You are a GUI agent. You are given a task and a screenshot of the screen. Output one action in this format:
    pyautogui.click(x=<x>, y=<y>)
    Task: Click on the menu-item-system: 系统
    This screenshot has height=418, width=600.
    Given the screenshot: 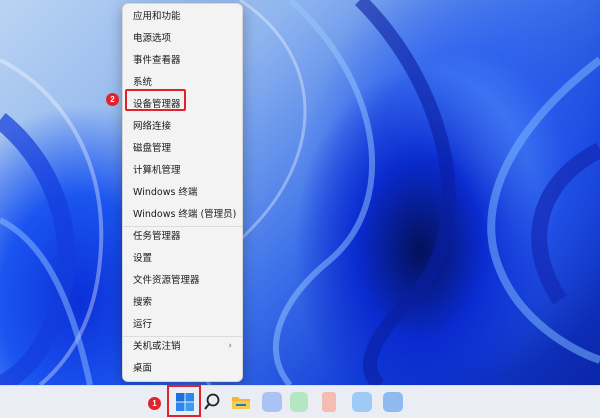 What is the action you would take?
    pyautogui.click(x=142, y=83)
    